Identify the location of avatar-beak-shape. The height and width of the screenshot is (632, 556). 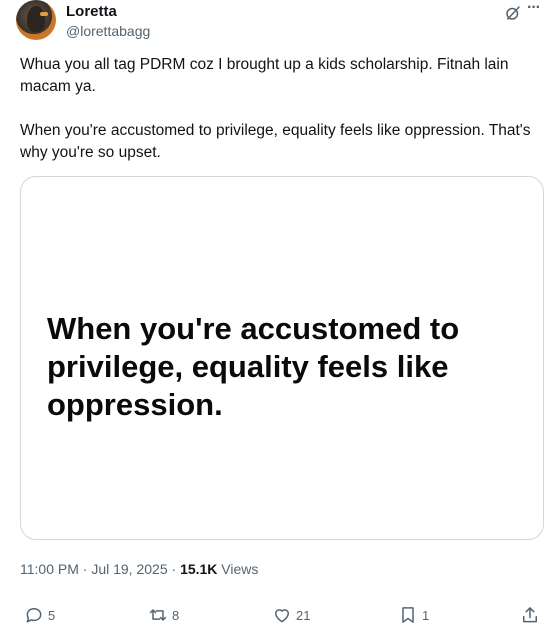
(44, 14).